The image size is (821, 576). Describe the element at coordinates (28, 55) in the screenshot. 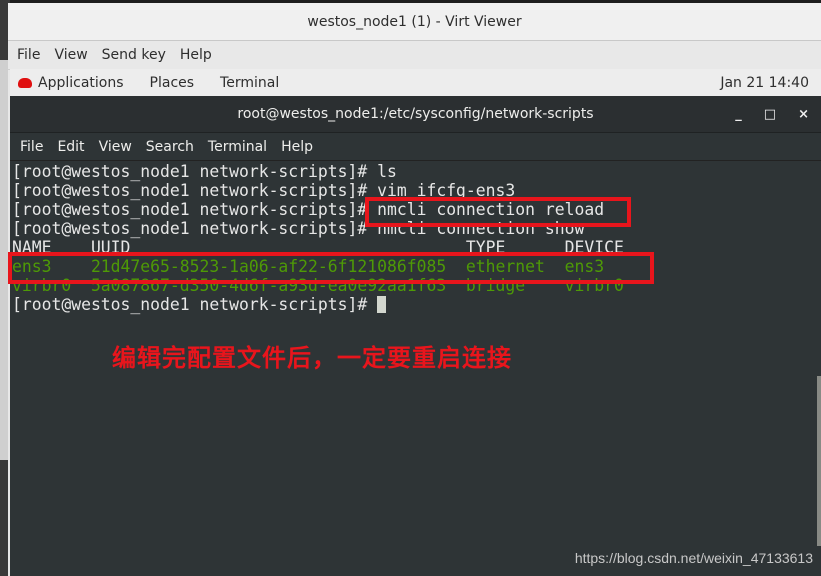

I see `menu-file: File` at that location.